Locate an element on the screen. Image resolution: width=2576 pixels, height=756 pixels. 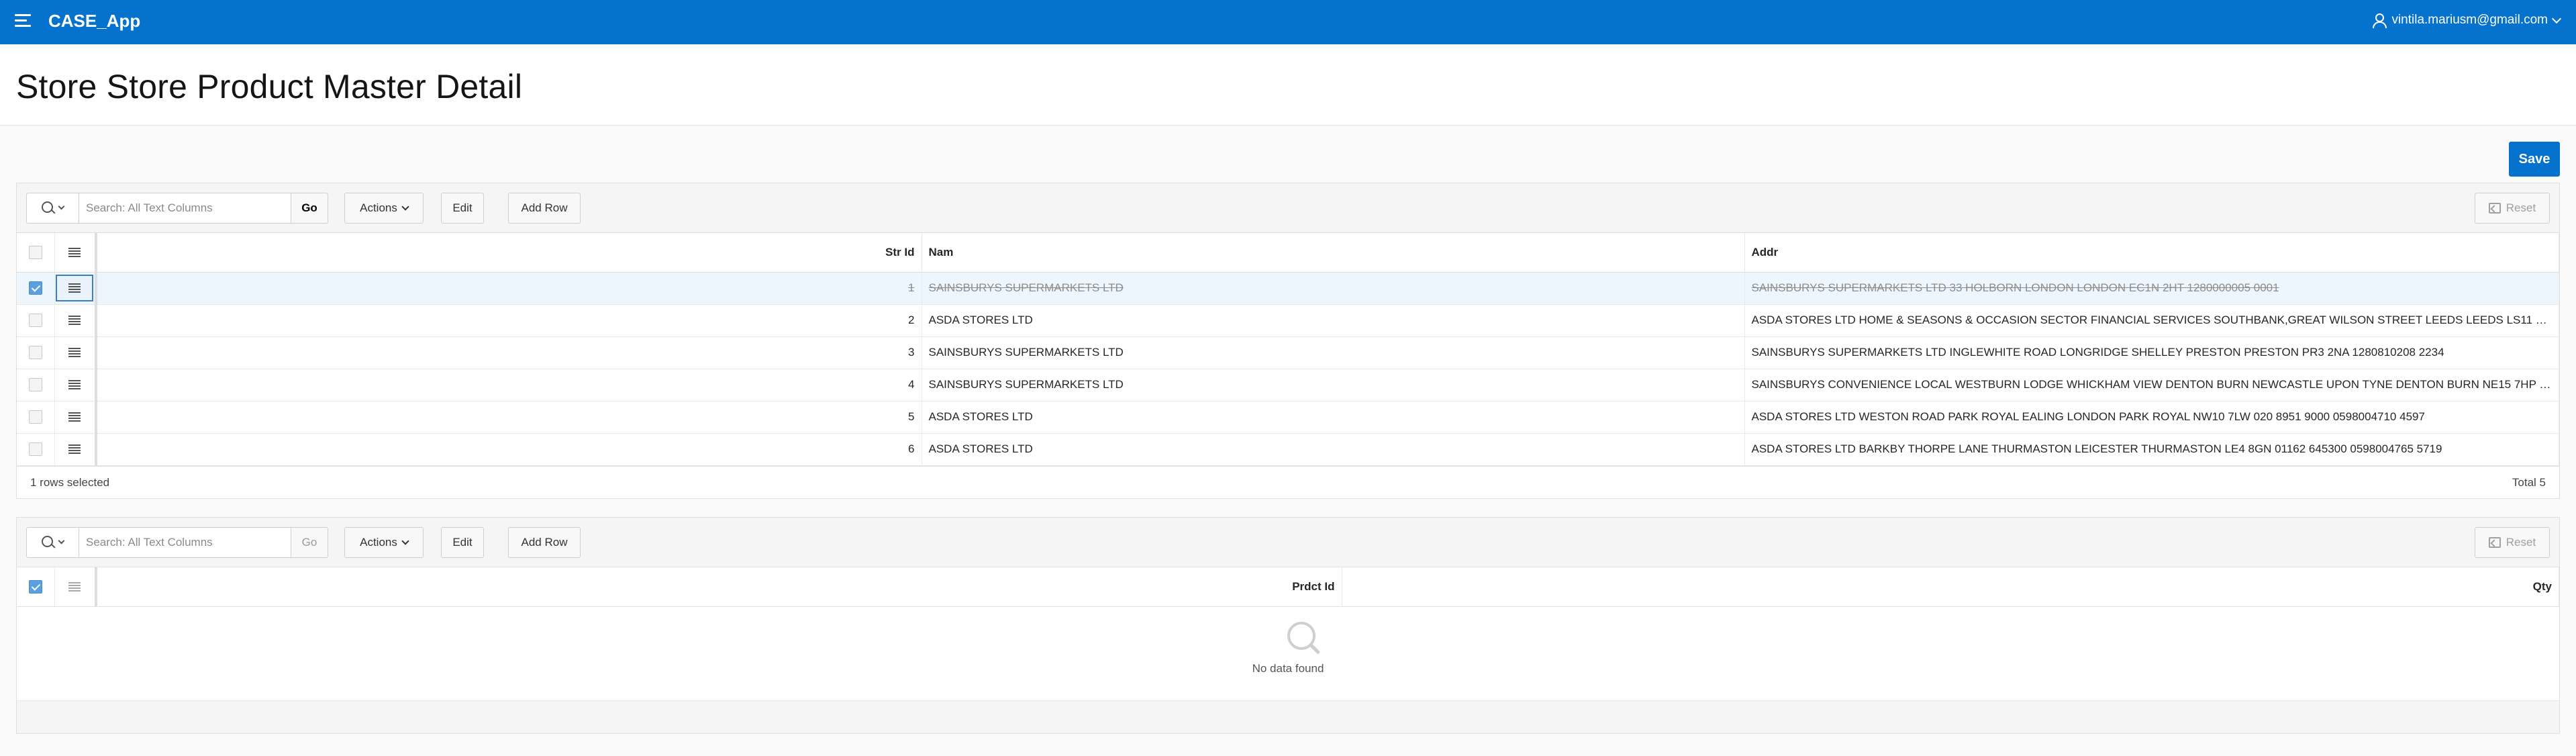
master-actions-menu-button: Actions is located at coordinates (384, 208).